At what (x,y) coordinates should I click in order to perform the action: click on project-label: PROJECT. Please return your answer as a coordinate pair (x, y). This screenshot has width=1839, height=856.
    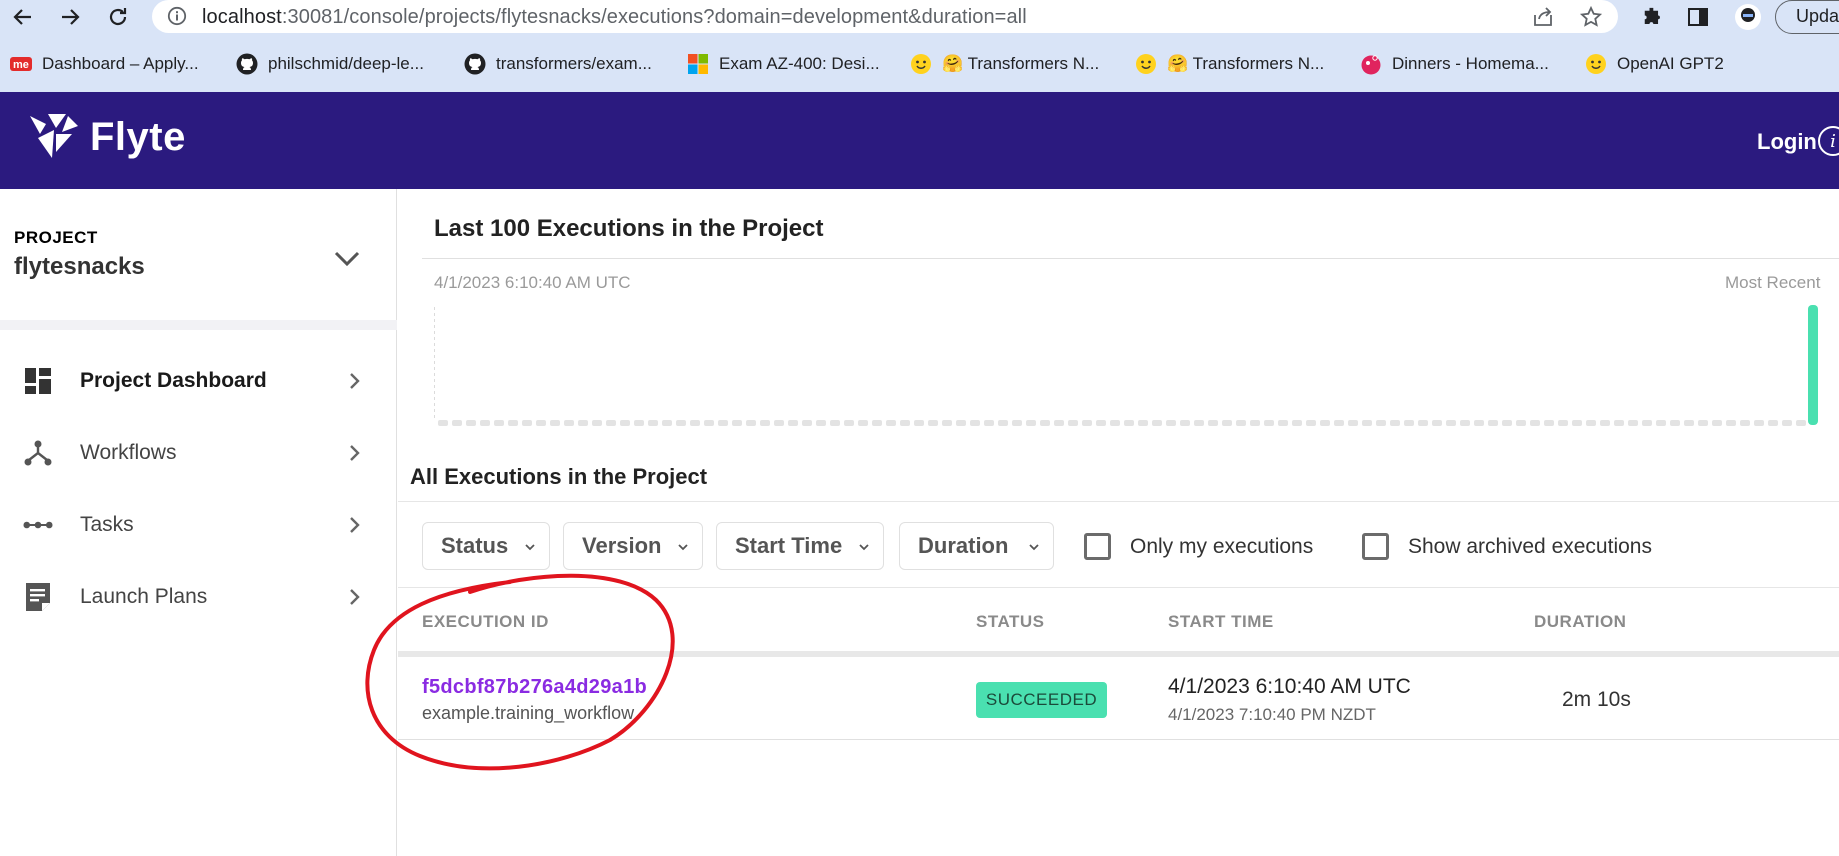
    Looking at the image, I should click on (56, 237).